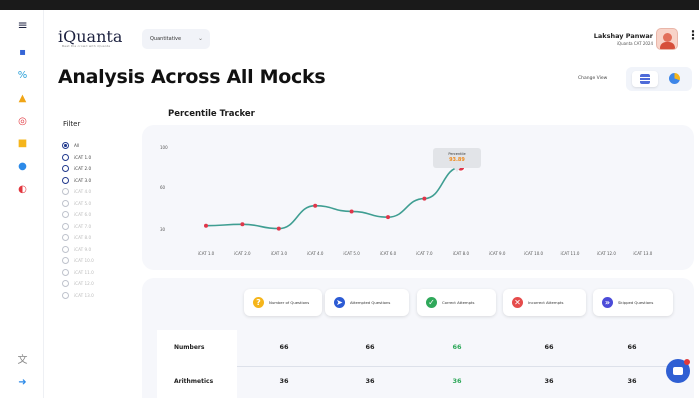  What do you see at coordinates (72, 124) in the screenshot?
I see `filter-title: Filter` at bounding box center [72, 124].